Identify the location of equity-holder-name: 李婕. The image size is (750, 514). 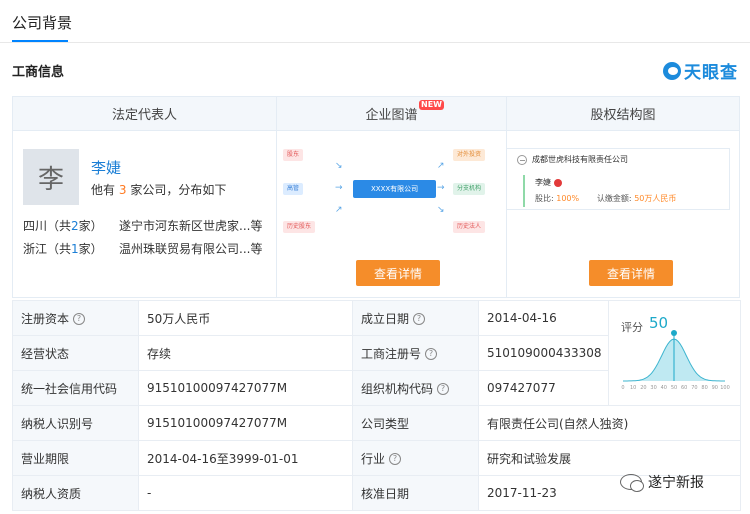
(543, 182).